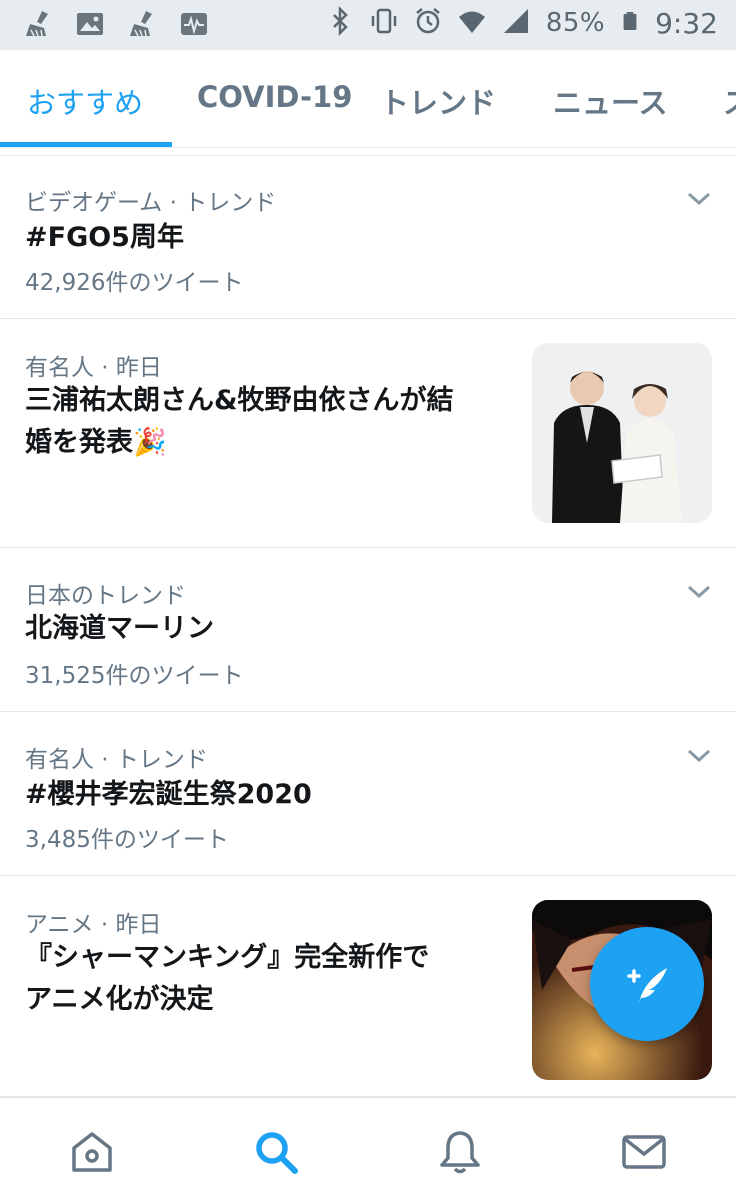 This screenshot has height=1200, width=736. Describe the element at coordinates (644, 1152) in the screenshot. I see `messages-envelope-icon` at that location.